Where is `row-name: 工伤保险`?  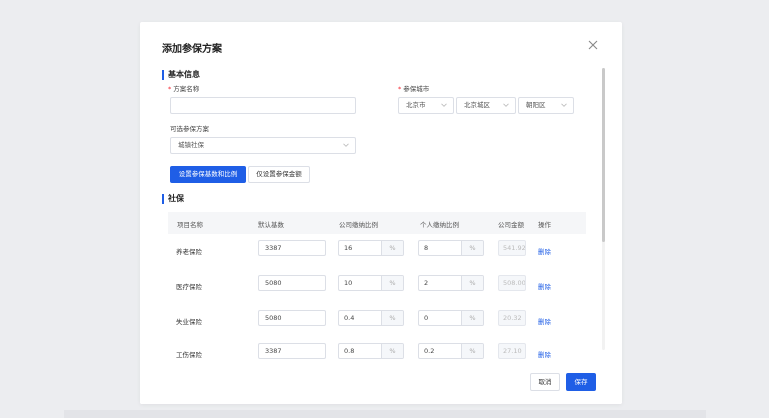 row-name: 工伤保险 is located at coordinates (189, 355).